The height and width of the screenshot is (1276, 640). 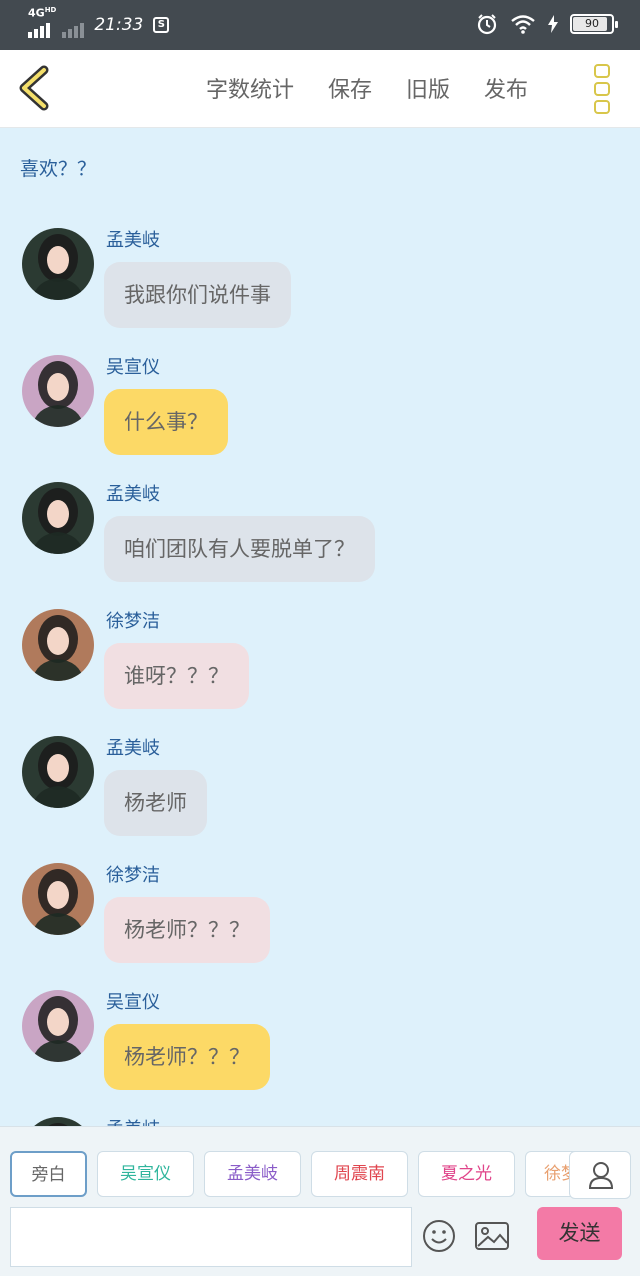 What do you see at coordinates (56, 22) in the screenshot?
I see `signal-icon: 4GHD` at bounding box center [56, 22].